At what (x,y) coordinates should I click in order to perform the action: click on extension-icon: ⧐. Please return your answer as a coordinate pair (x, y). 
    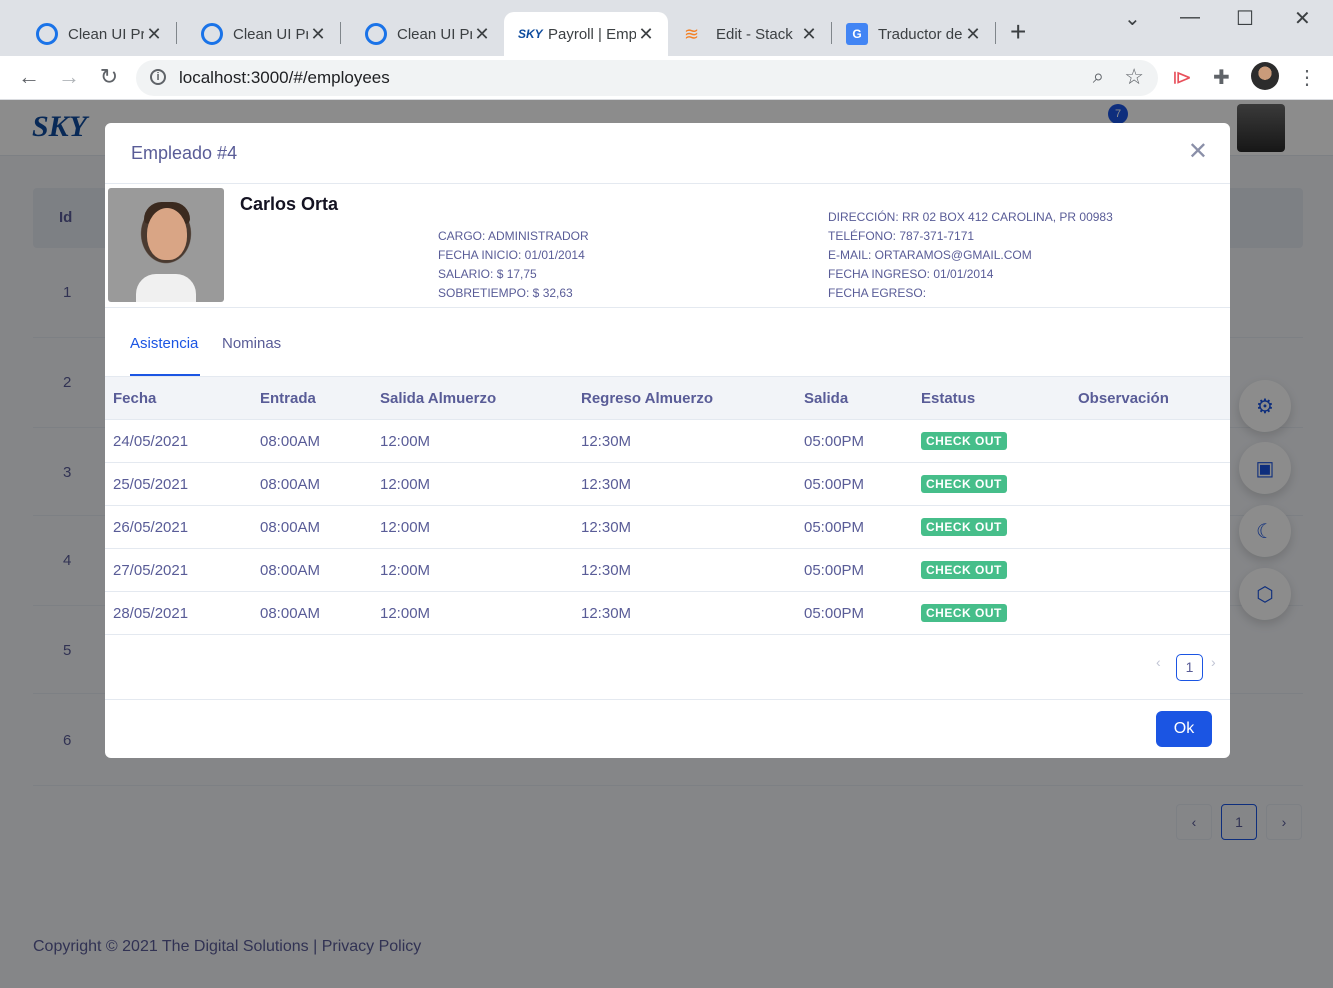
    Looking at the image, I should click on (1182, 77).